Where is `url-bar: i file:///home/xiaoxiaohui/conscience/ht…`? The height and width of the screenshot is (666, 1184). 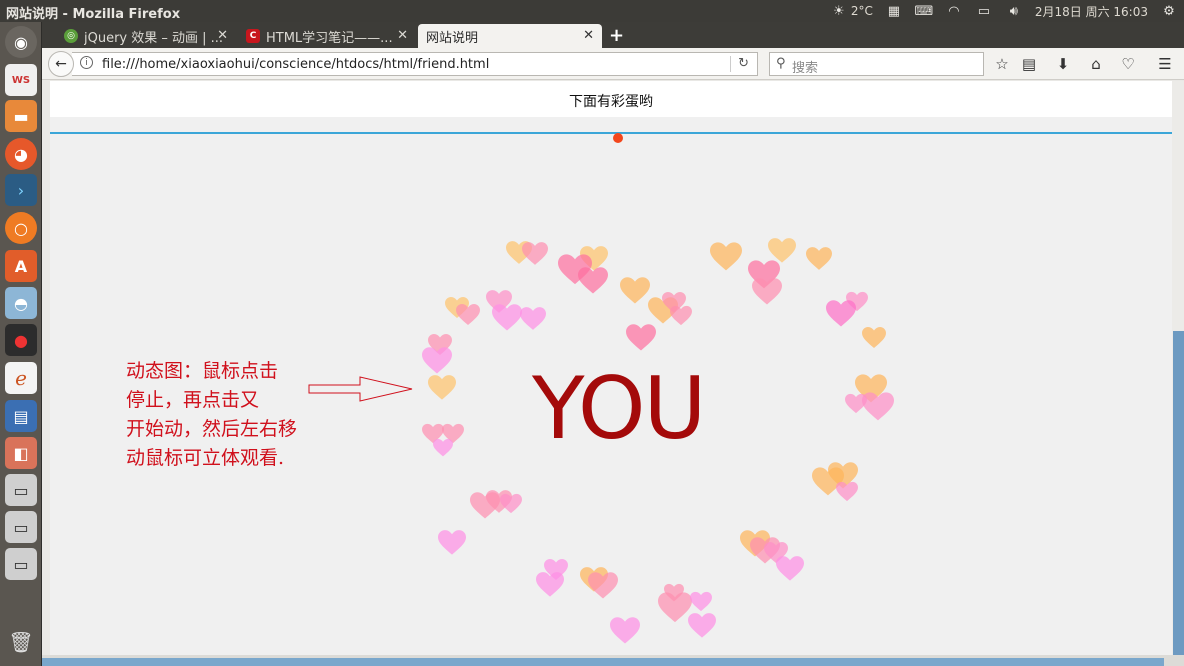 url-bar: i file:///home/xiaoxiaohui/conscience/ht… is located at coordinates (415, 64).